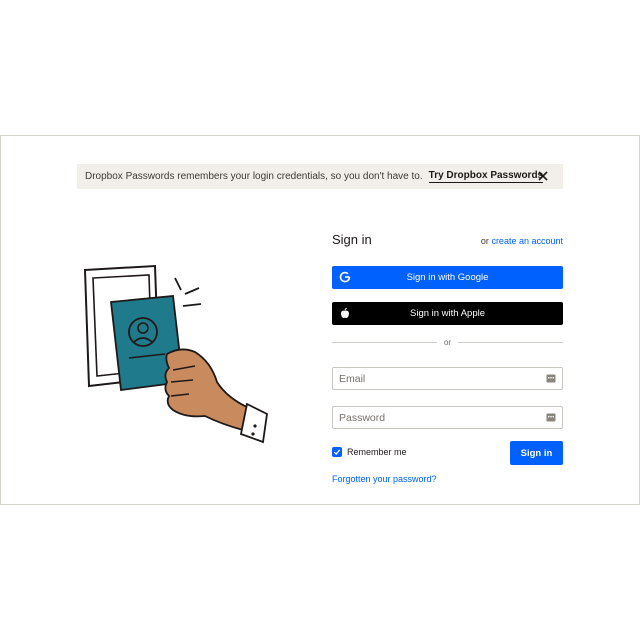 The height and width of the screenshot is (640, 640). I want to click on create-account-link: create an account, so click(527, 241).